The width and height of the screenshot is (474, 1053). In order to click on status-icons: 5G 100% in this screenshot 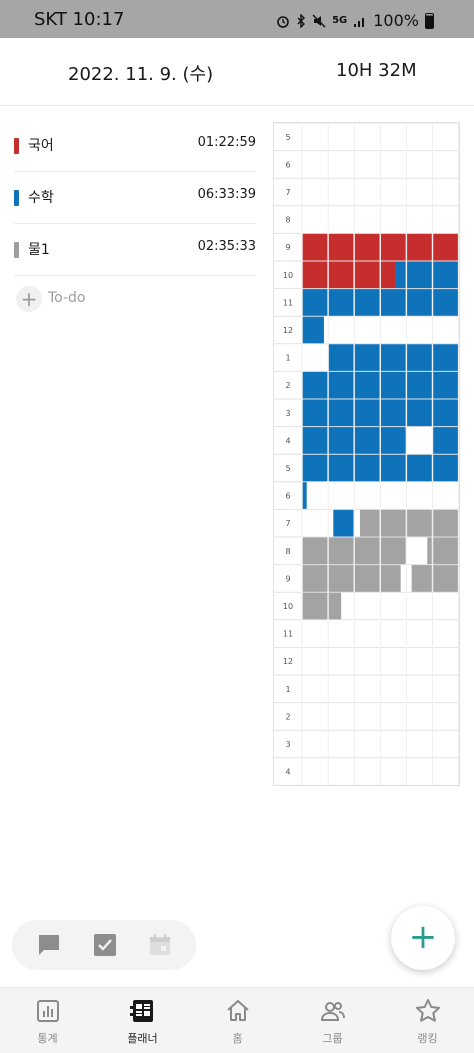, I will do `click(355, 20)`.